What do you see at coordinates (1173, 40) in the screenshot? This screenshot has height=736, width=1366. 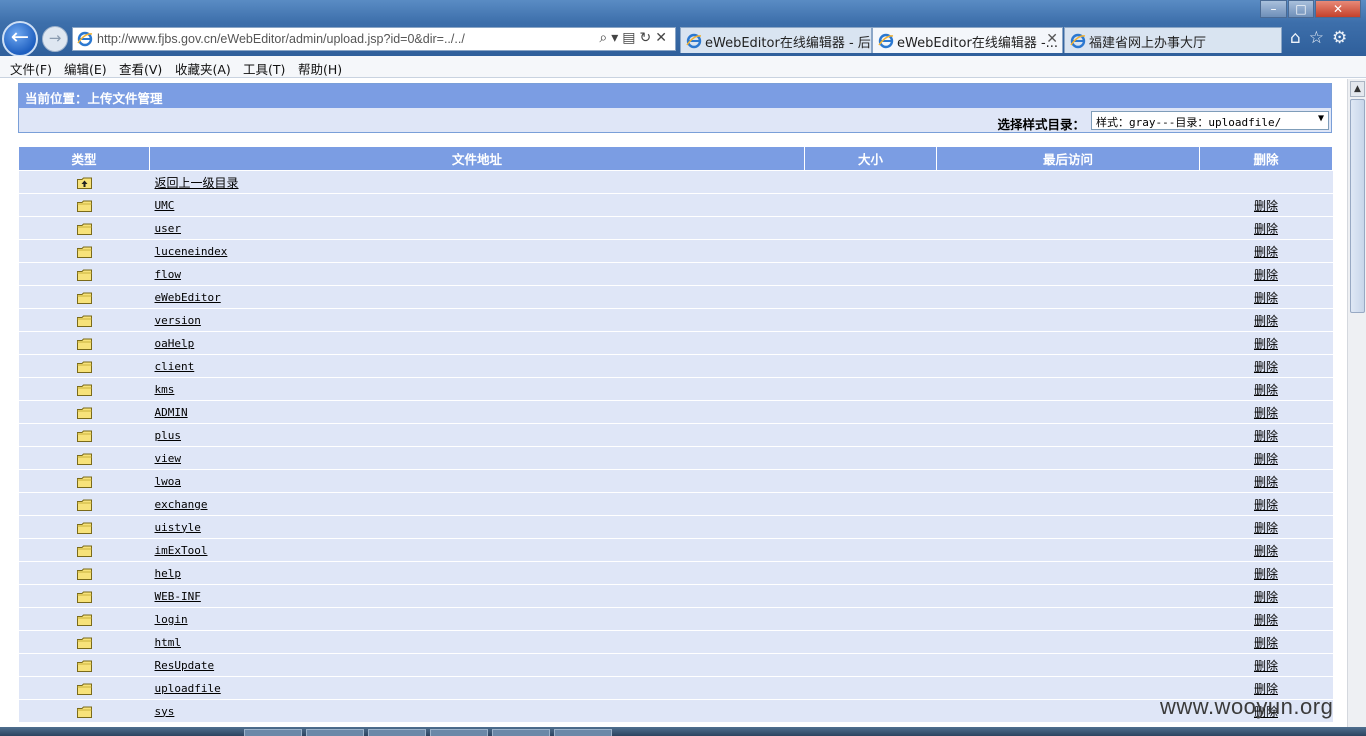 I see `tab-3: 福建省网上办事大厅` at bounding box center [1173, 40].